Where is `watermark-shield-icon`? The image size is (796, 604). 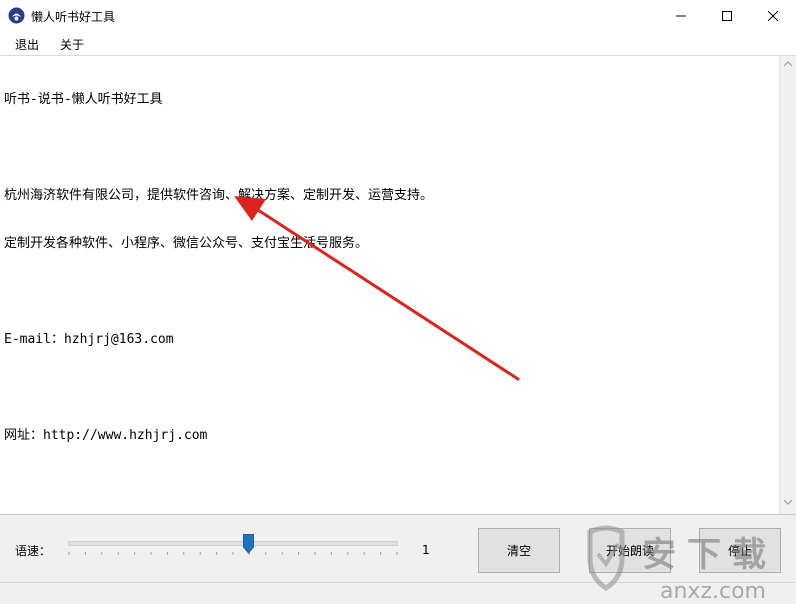
watermark-shield-icon is located at coordinates (606, 558).